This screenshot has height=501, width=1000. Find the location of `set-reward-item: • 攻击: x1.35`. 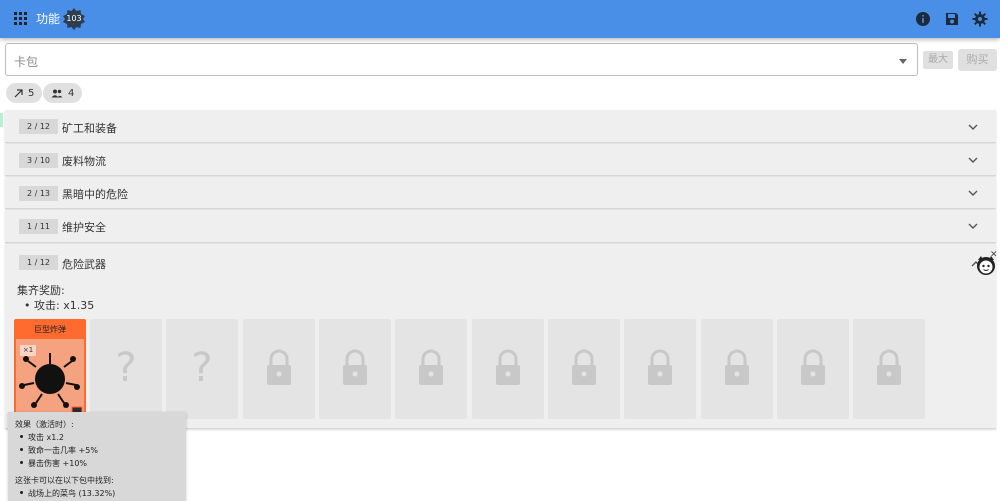

set-reward-item: • 攻击: x1.35 is located at coordinates (59, 305).